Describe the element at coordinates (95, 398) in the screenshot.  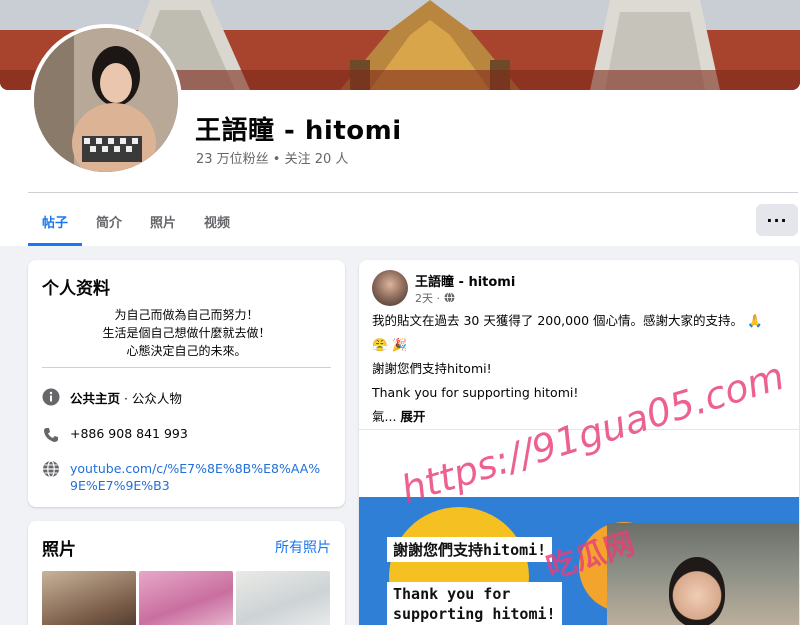
I see `category-label: 公共主页` at that location.